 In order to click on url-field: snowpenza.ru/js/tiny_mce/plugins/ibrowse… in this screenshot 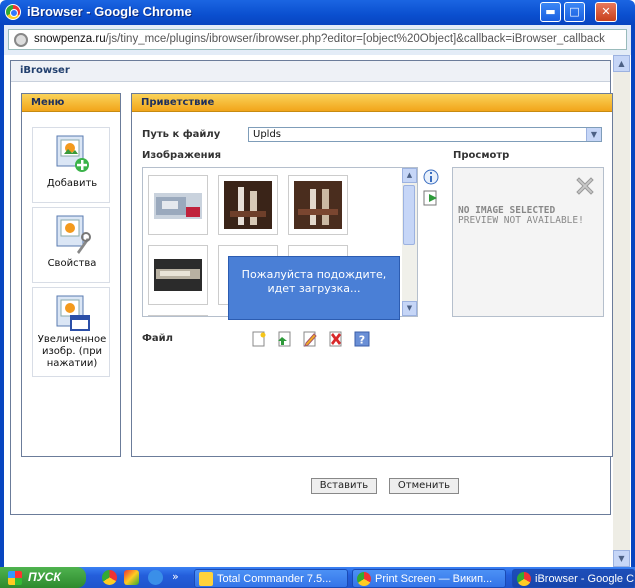, I will do `click(317, 39)`.